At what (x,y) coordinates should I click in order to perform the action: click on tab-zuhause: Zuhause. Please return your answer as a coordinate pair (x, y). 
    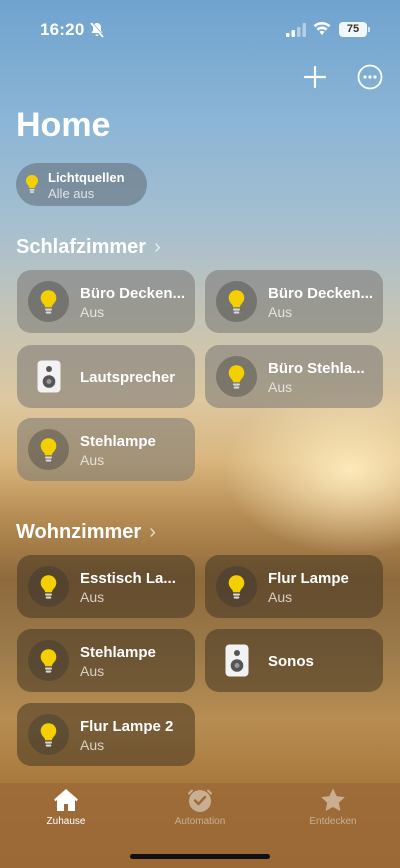
    Looking at the image, I should click on (66, 807).